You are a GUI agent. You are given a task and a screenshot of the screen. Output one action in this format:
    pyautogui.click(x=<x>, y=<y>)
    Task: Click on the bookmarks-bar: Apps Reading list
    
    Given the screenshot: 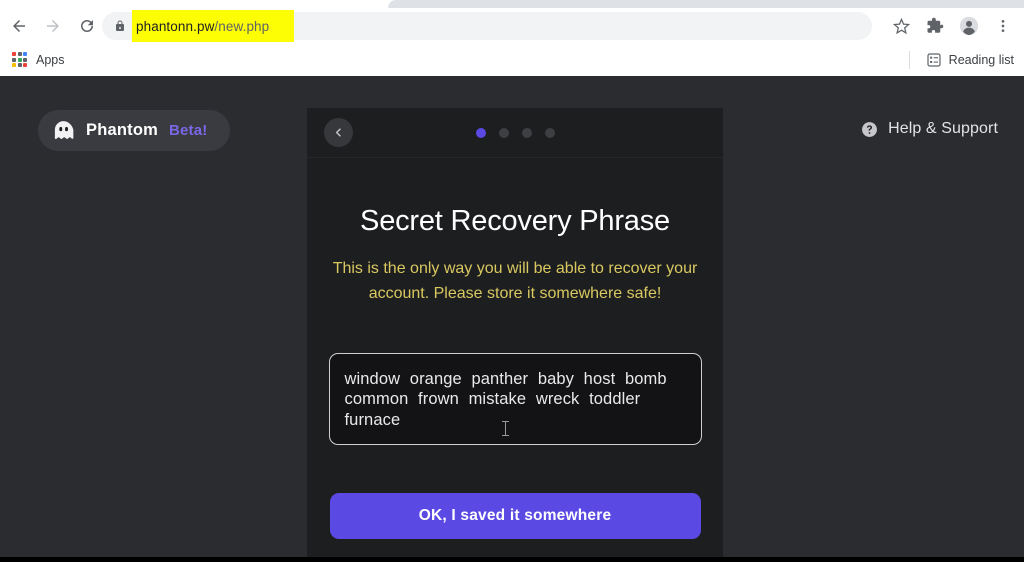 What is the action you would take?
    pyautogui.click(x=512, y=60)
    